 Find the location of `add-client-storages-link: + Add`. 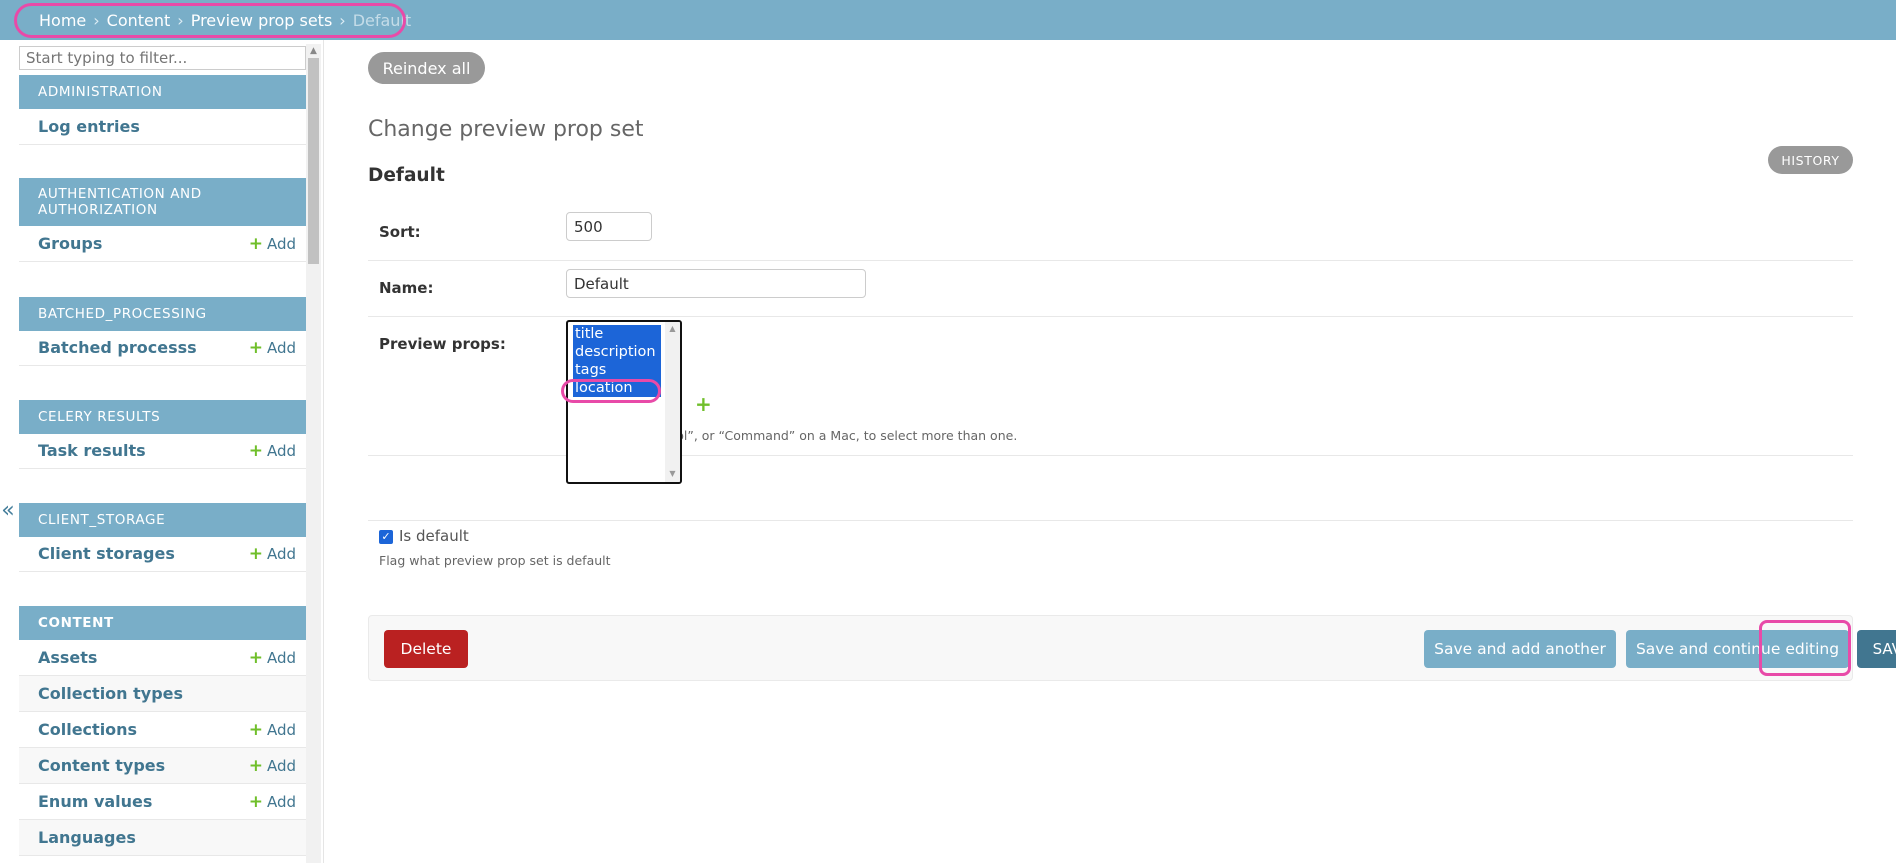

add-client-storages-link: + Add is located at coordinates (272, 554).